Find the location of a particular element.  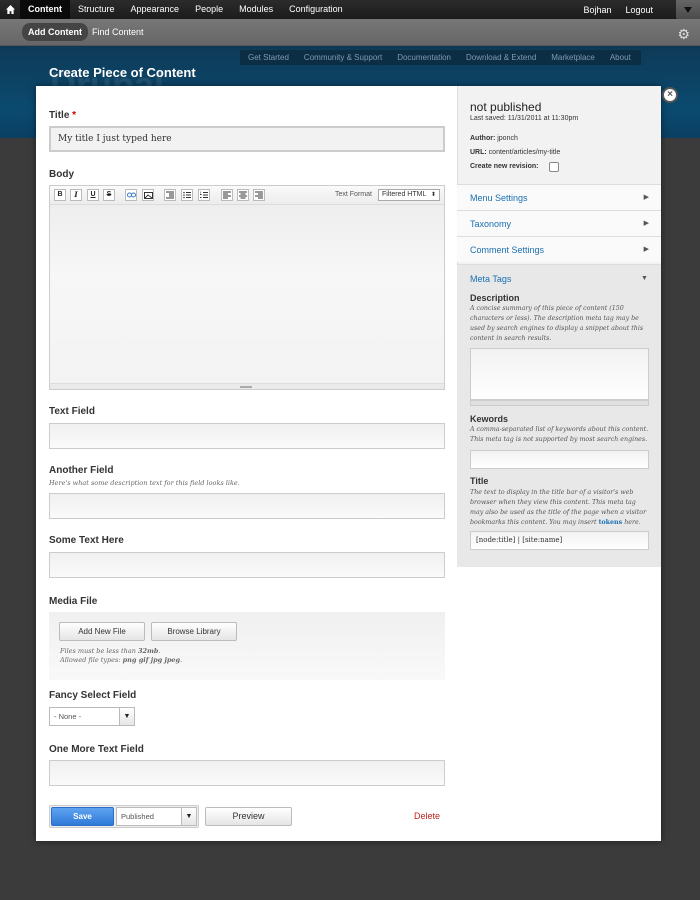

link-about: About is located at coordinates (620, 57).